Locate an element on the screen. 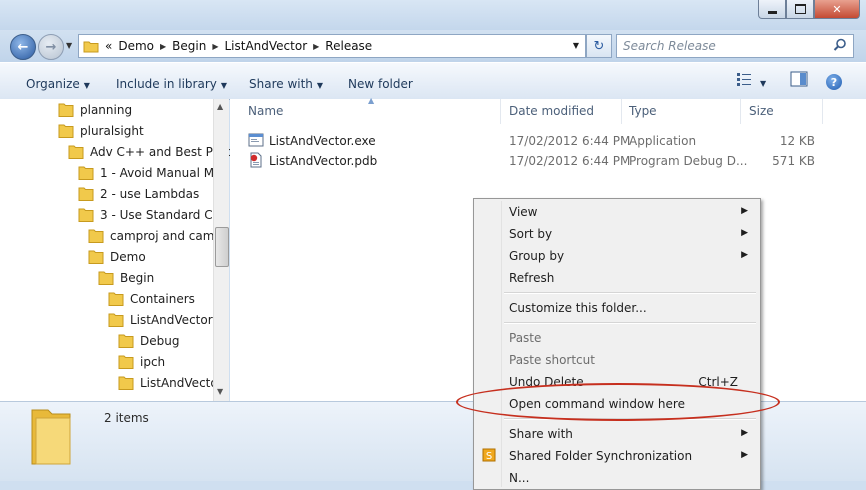 This screenshot has height=490, width=866. sync-icon: S is located at coordinates (489, 455).